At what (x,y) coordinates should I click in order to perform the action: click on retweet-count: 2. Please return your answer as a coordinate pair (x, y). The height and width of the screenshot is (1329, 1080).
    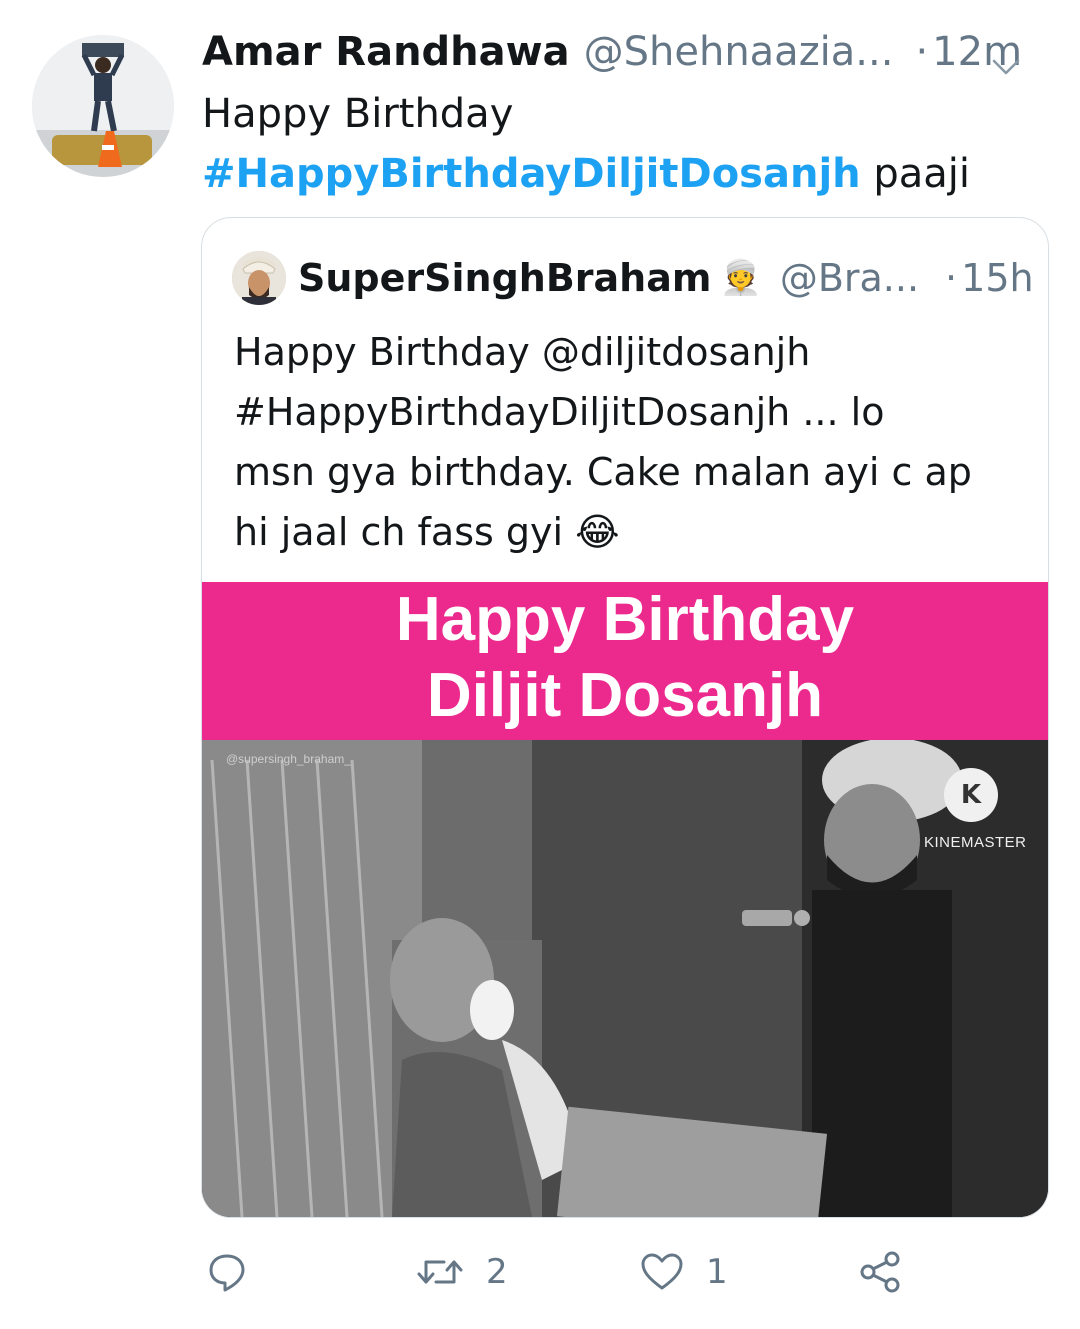
    Looking at the image, I should click on (497, 1272).